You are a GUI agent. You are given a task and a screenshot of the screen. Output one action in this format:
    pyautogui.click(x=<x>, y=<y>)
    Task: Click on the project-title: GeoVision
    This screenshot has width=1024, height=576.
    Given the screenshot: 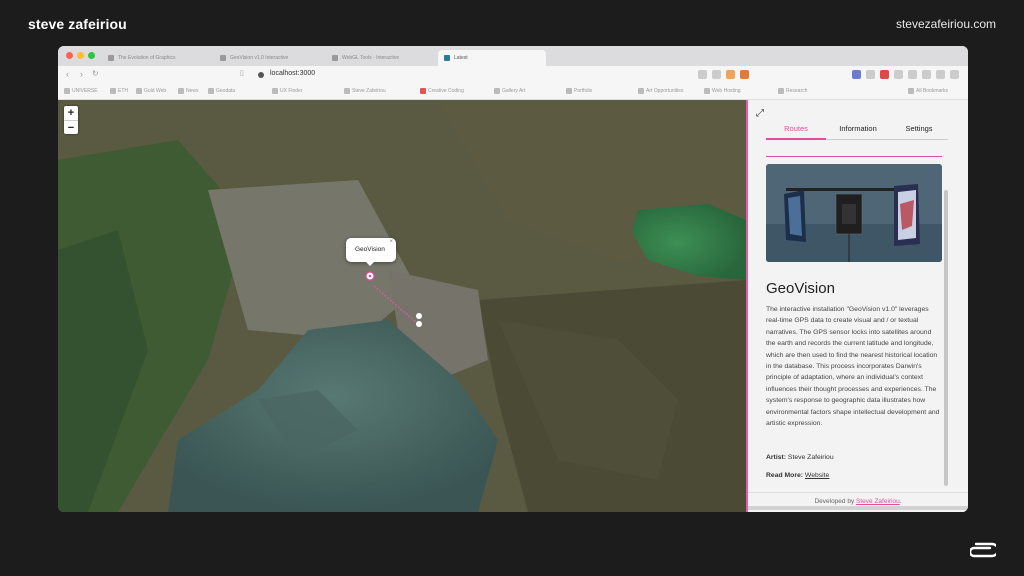 What is the action you would take?
    pyautogui.click(x=800, y=288)
    